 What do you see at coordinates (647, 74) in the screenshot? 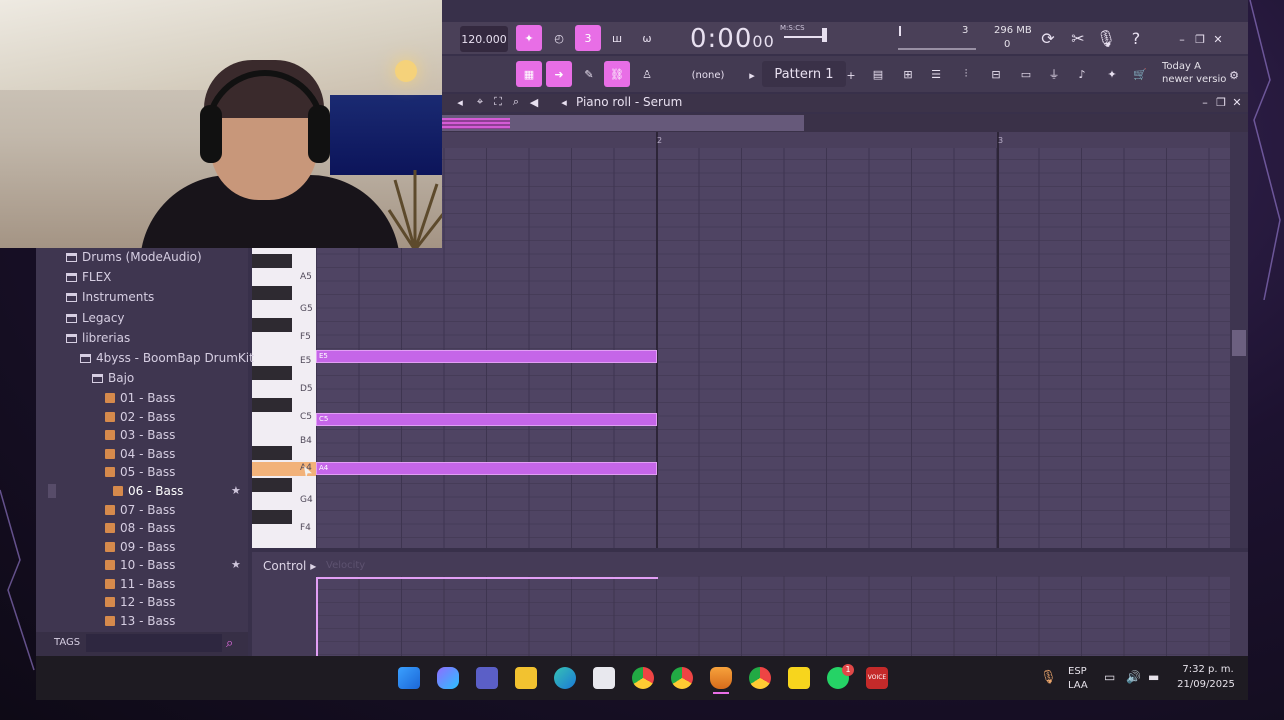
I see `stamp-icon: ♙` at bounding box center [647, 74].